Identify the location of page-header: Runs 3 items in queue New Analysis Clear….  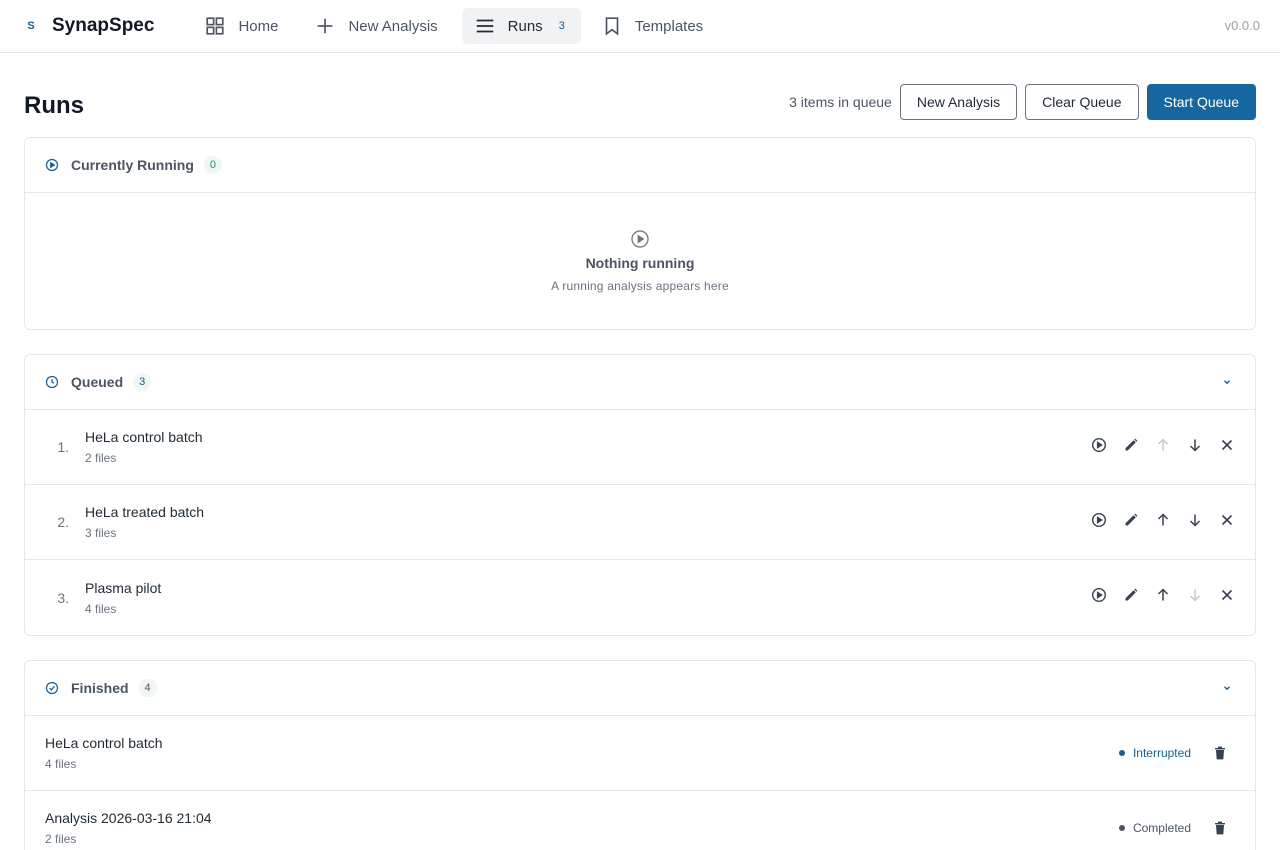
(640, 95).